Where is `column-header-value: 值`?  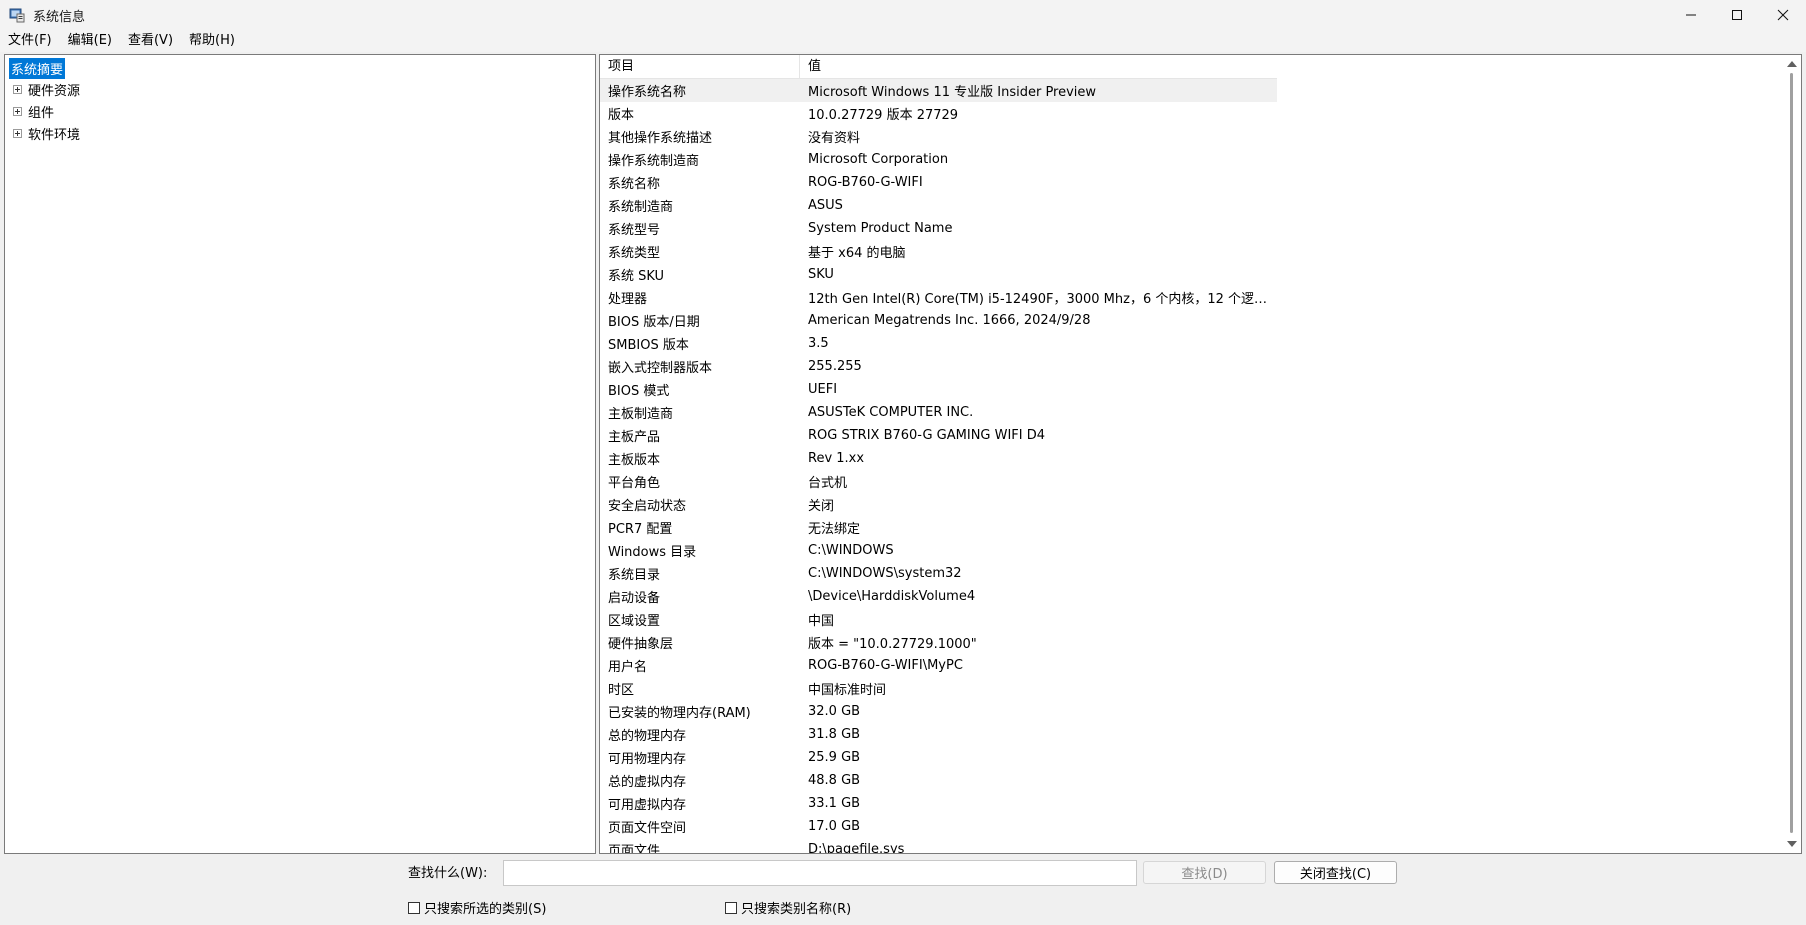
column-header-value: 值 is located at coordinates (1038, 67).